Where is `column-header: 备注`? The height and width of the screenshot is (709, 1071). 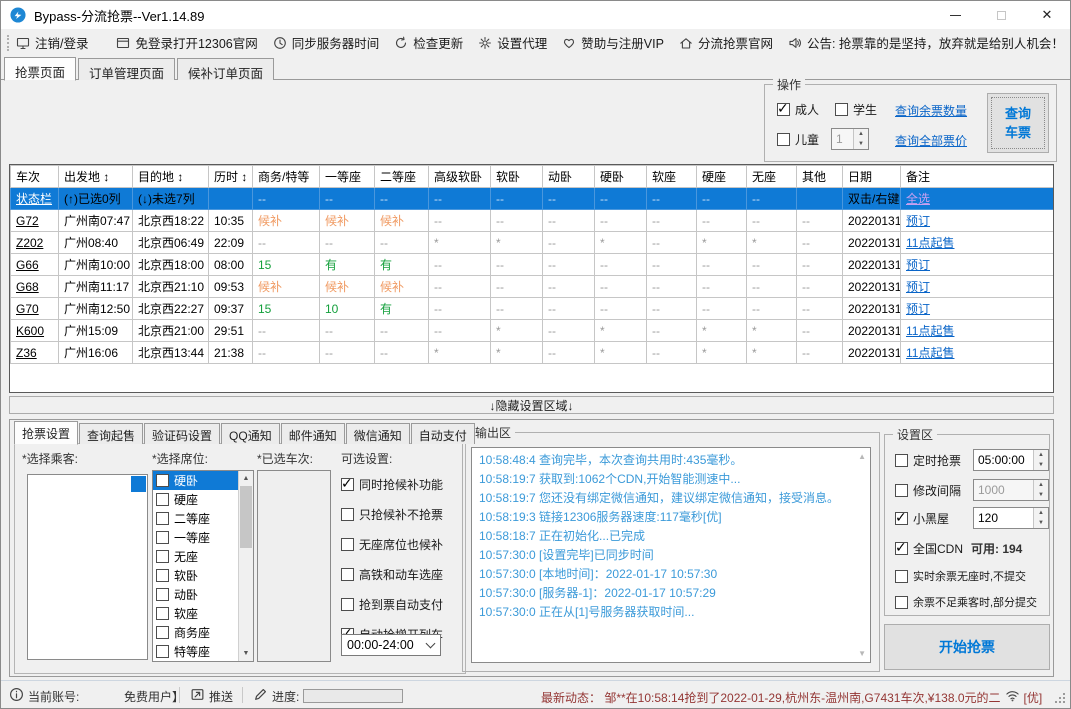
column-header: 备注 is located at coordinates (976, 176).